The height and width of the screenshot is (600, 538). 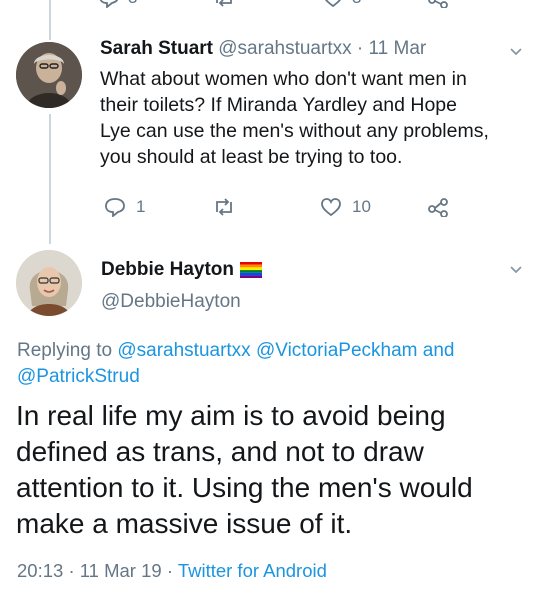 What do you see at coordinates (78, 376) in the screenshot?
I see `mention-link: @PatrickStrud` at bounding box center [78, 376].